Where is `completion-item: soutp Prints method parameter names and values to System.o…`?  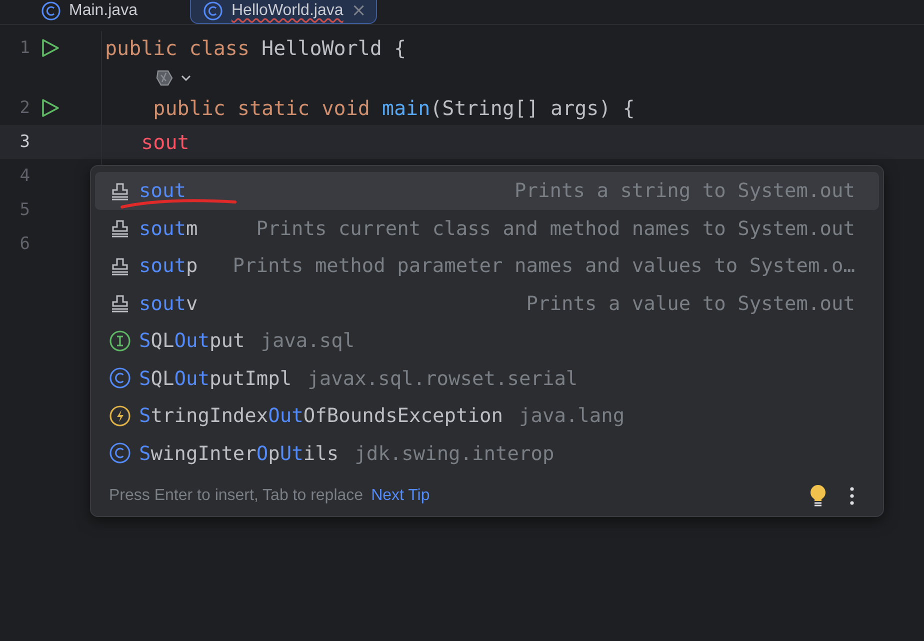
completion-item: soutp Prints method parameter names and values to System.o… is located at coordinates (487, 265).